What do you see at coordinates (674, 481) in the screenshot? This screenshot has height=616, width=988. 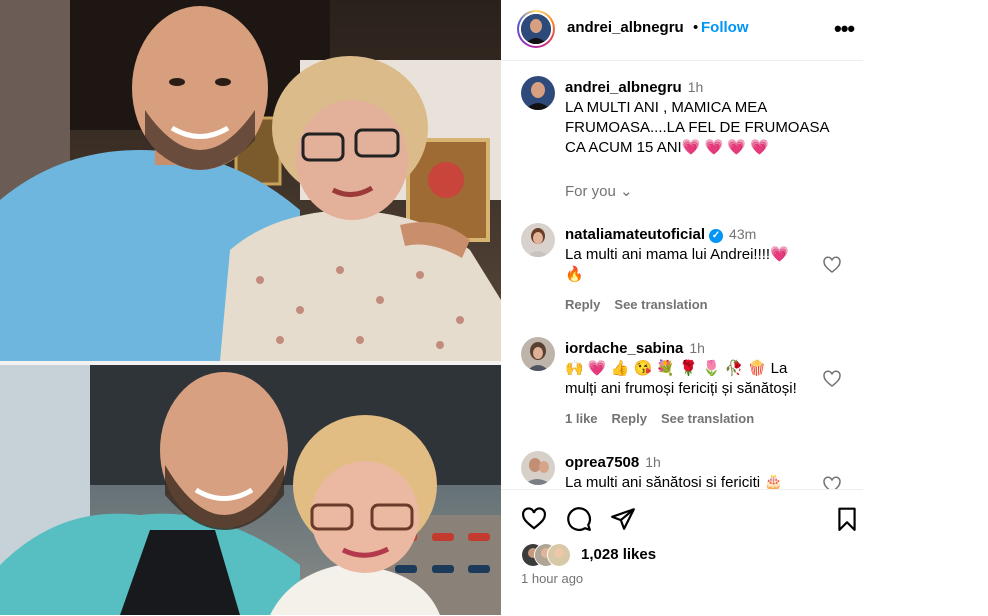 I see `comment-text: La multi ani sănătosi si fericiti 🎂` at bounding box center [674, 481].